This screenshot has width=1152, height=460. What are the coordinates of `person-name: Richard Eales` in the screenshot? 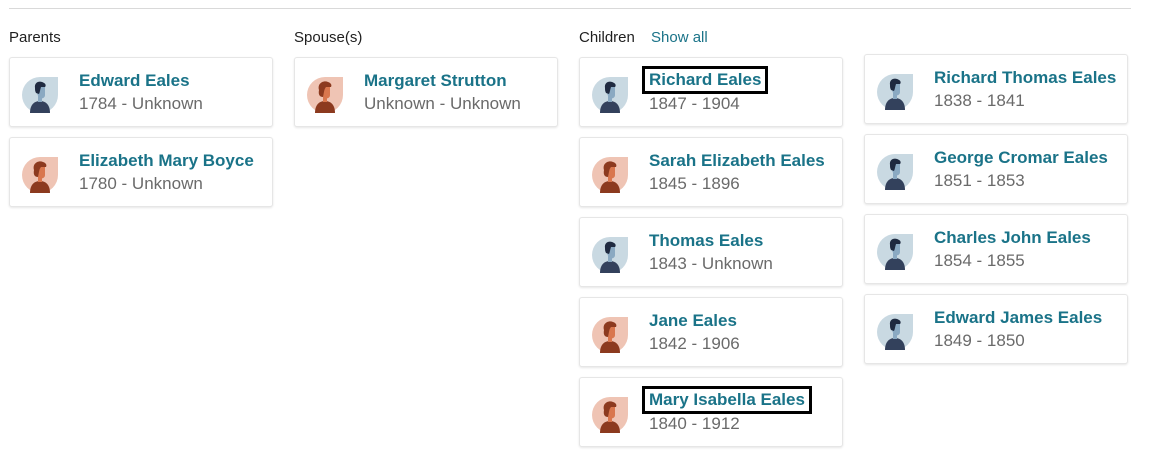 It's located at (705, 80).